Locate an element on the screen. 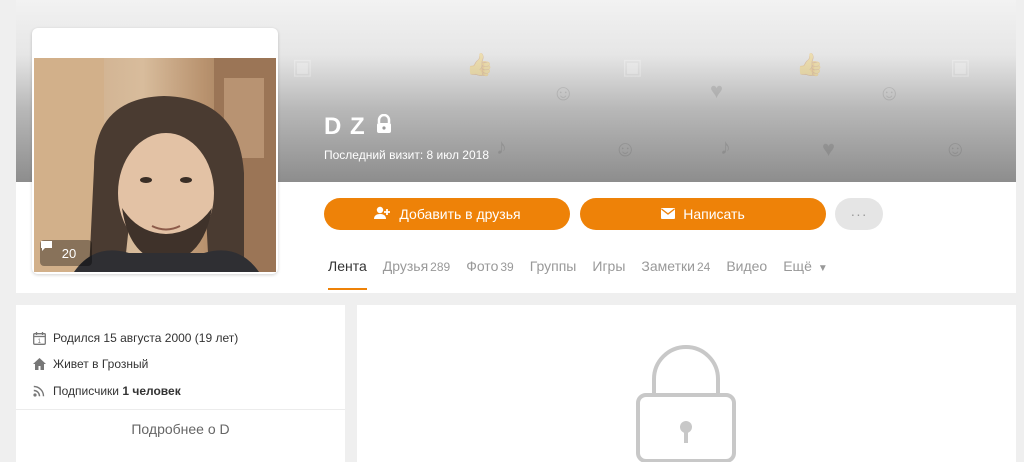 The width and height of the screenshot is (1024, 462). notes-count: 24 is located at coordinates (703, 267).